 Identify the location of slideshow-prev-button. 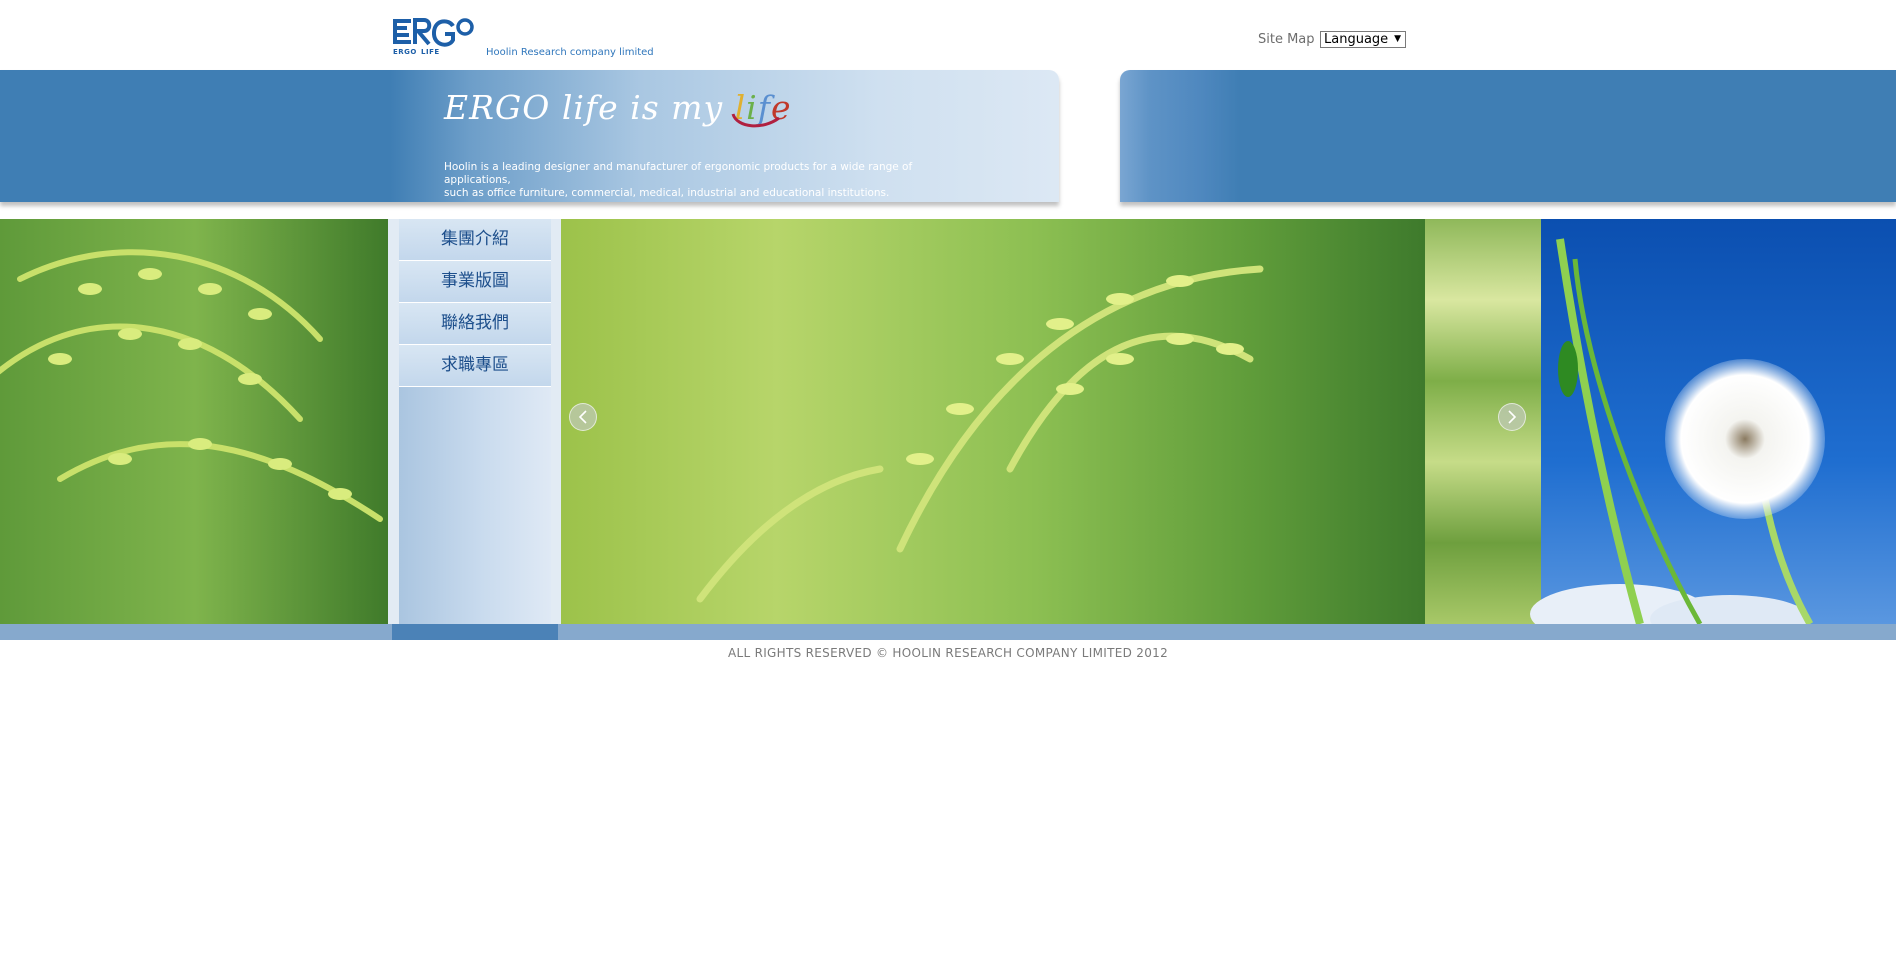
(583, 417).